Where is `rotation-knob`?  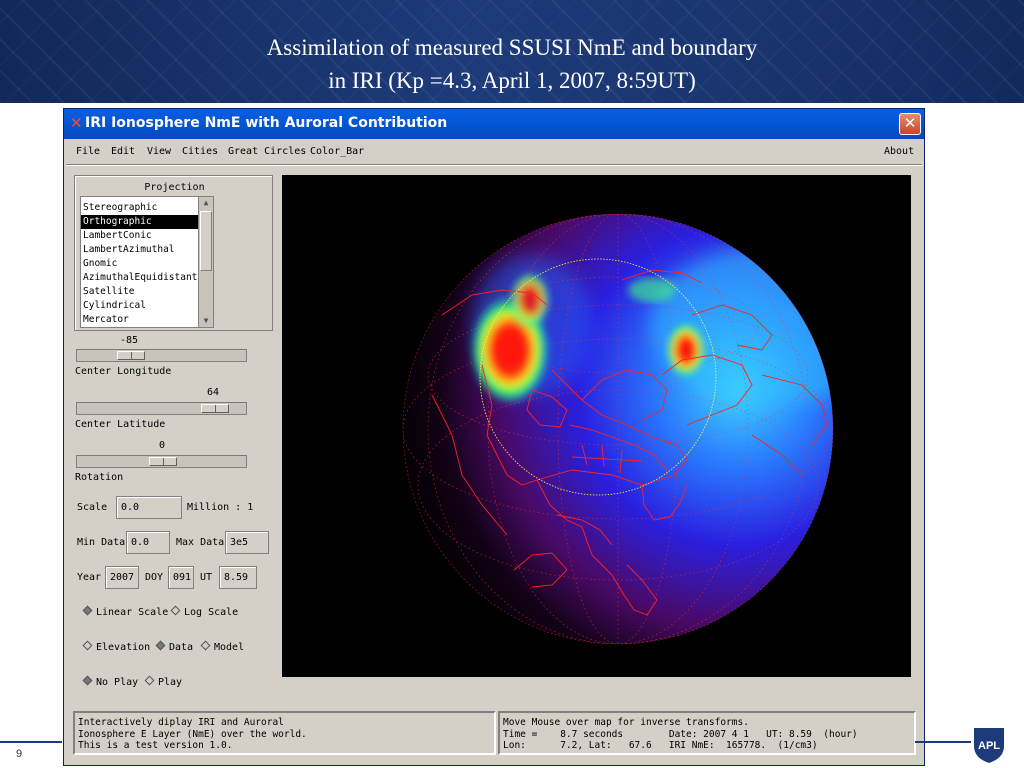 rotation-knob is located at coordinates (163, 461).